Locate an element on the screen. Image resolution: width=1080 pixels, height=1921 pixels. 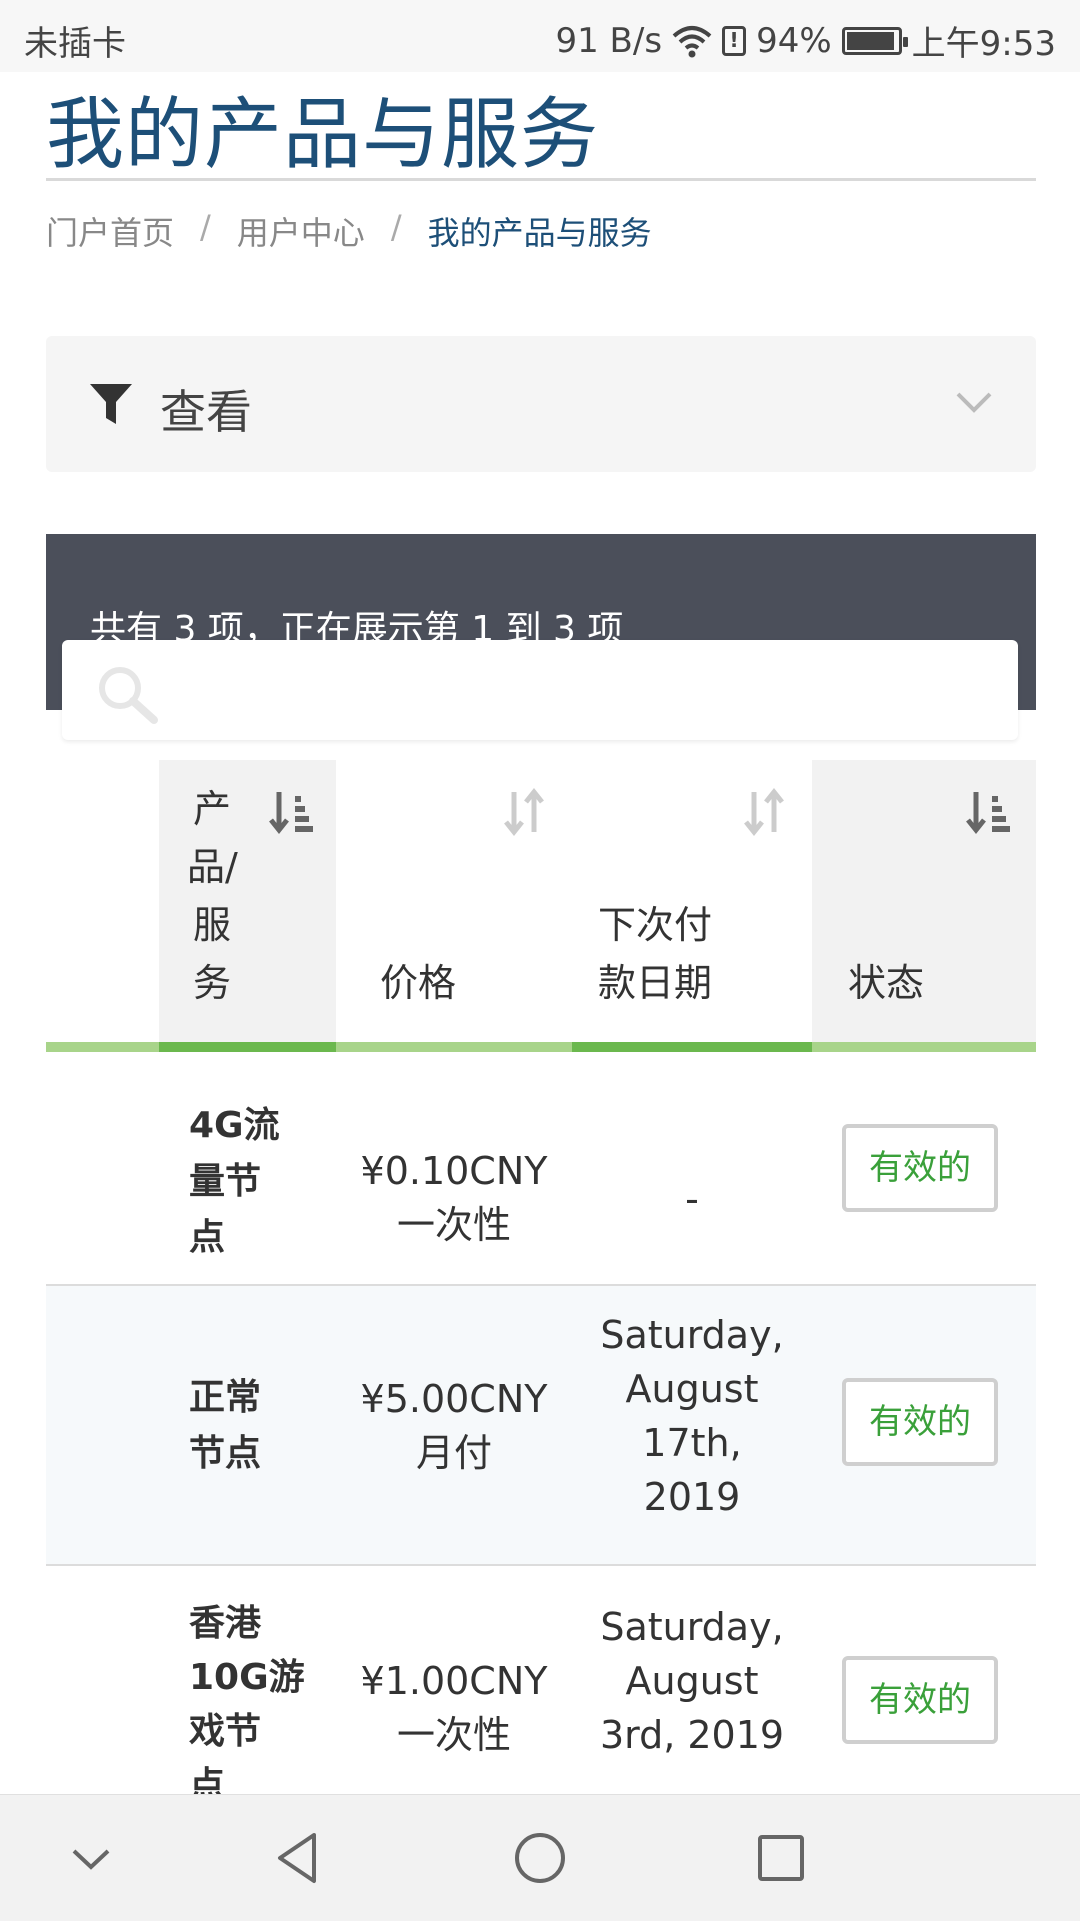
product-name-line: 量节 is located at coordinates (225, 1181).